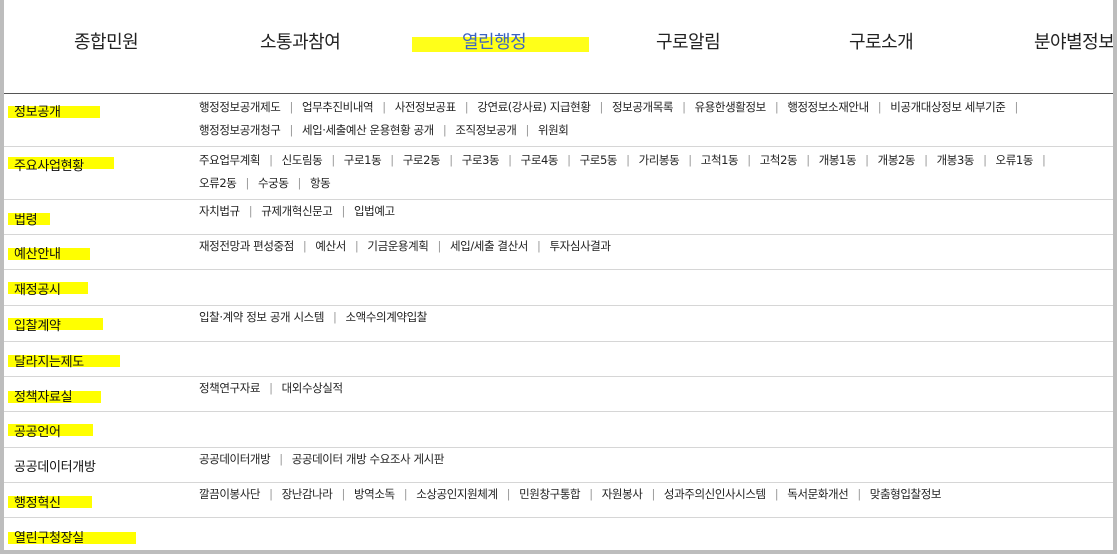 The image size is (1117, 554). I want to click on submenu-row: 달라지는제도, so click(558, 359).